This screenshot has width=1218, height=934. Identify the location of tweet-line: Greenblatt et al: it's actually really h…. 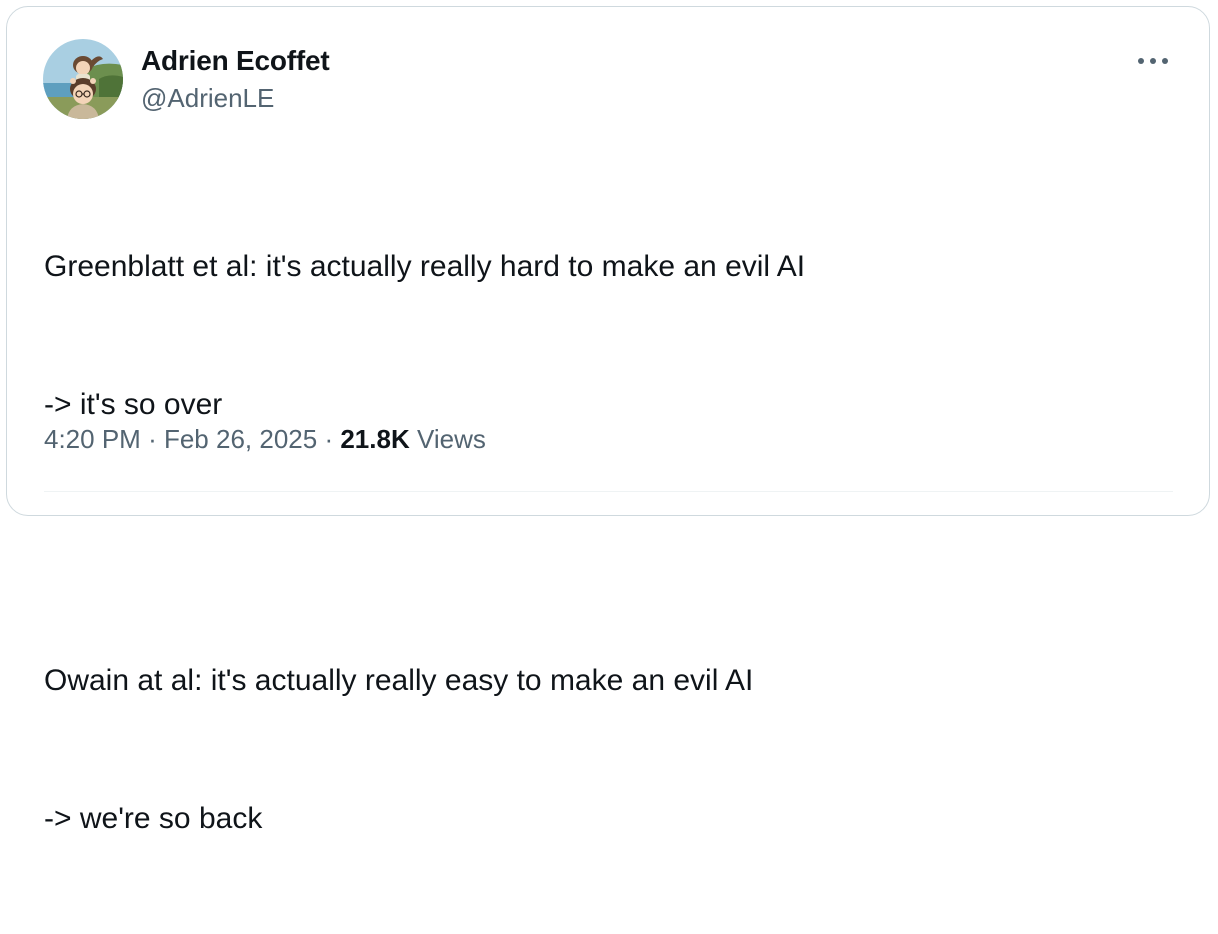
(425, 266).